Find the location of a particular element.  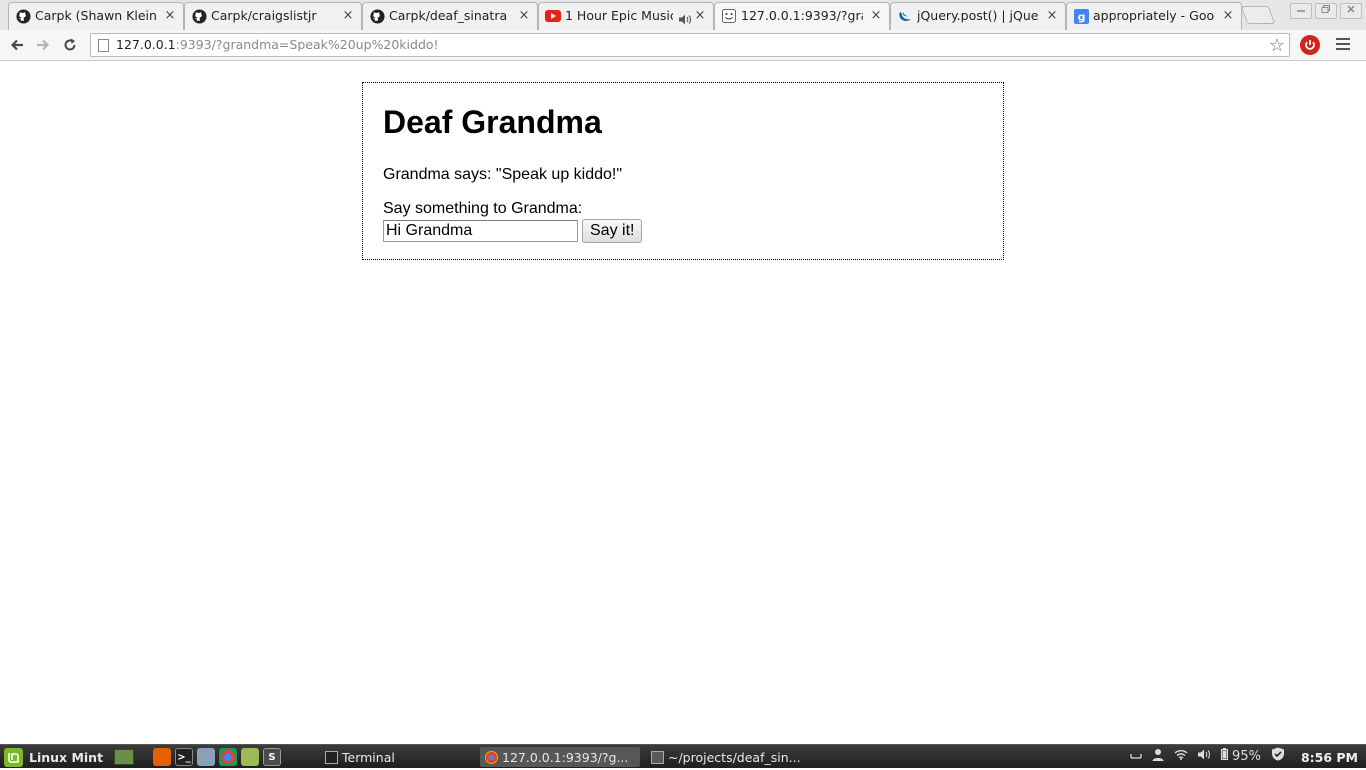

tab-jquery-post: jQuery.post() | jQuery × is located at coordinates (978, 16).